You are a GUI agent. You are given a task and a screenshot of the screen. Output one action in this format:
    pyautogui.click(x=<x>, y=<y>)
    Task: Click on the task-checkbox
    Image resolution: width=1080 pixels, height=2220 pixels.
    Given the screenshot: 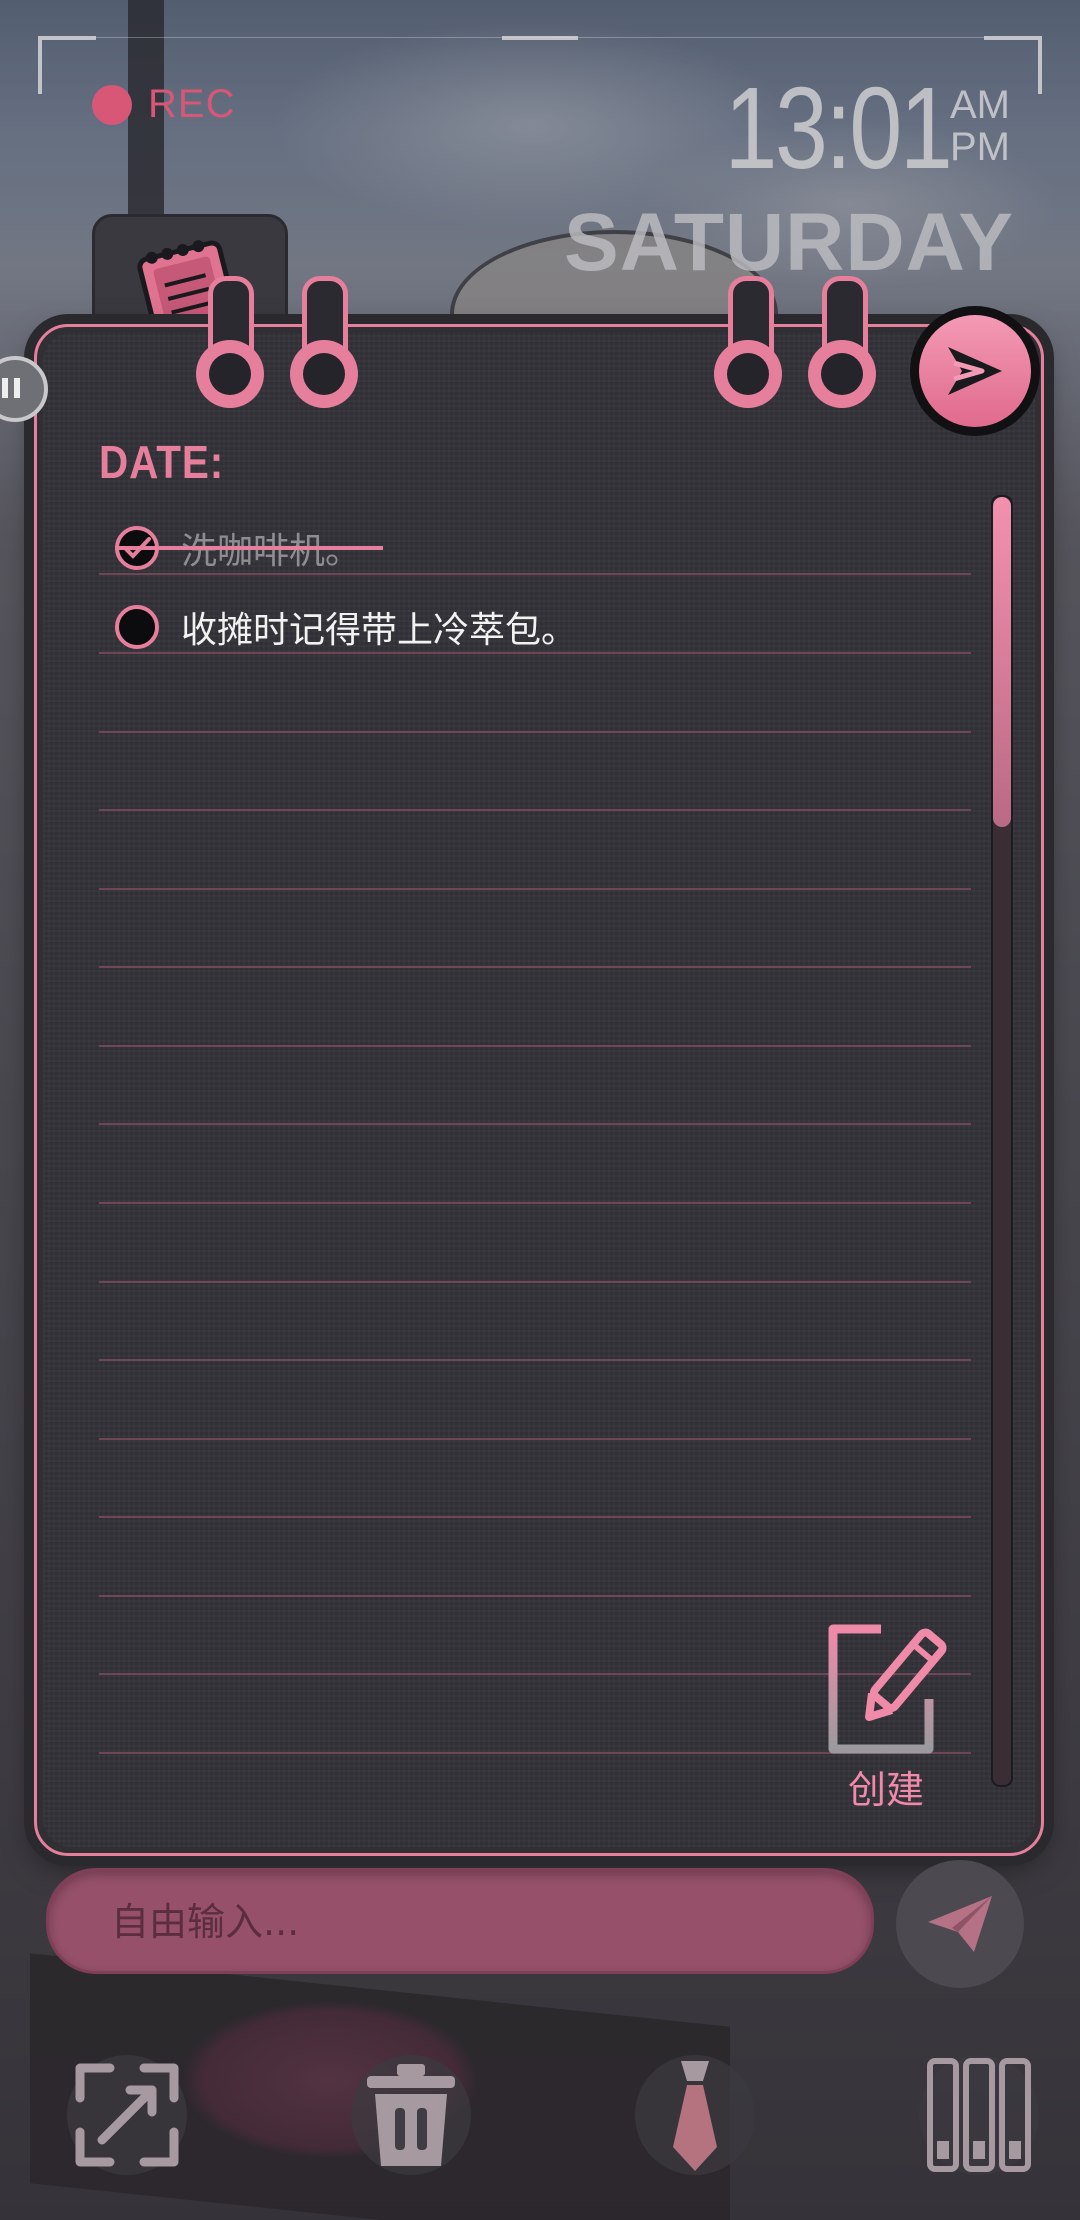 What is the action you would take?
    pyautogui.click(x=137, y=627)
    